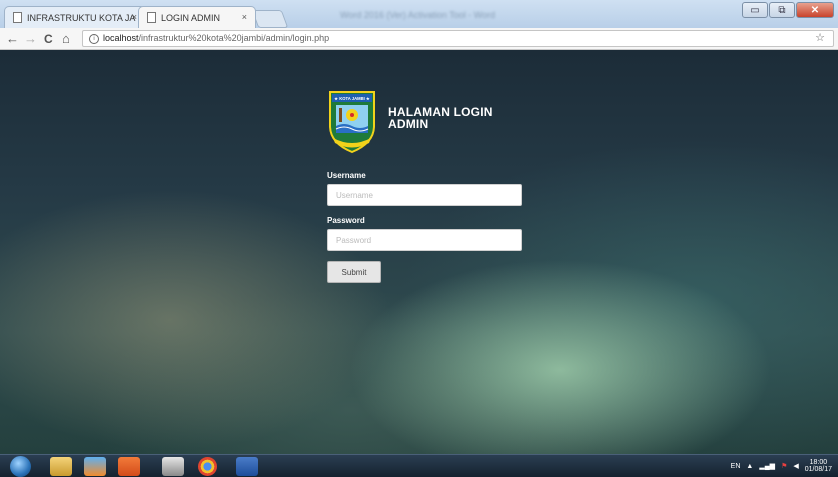  I want to click on kota-jambi-logo: ★ KOTA JAMBI ★, so click(352, 122).